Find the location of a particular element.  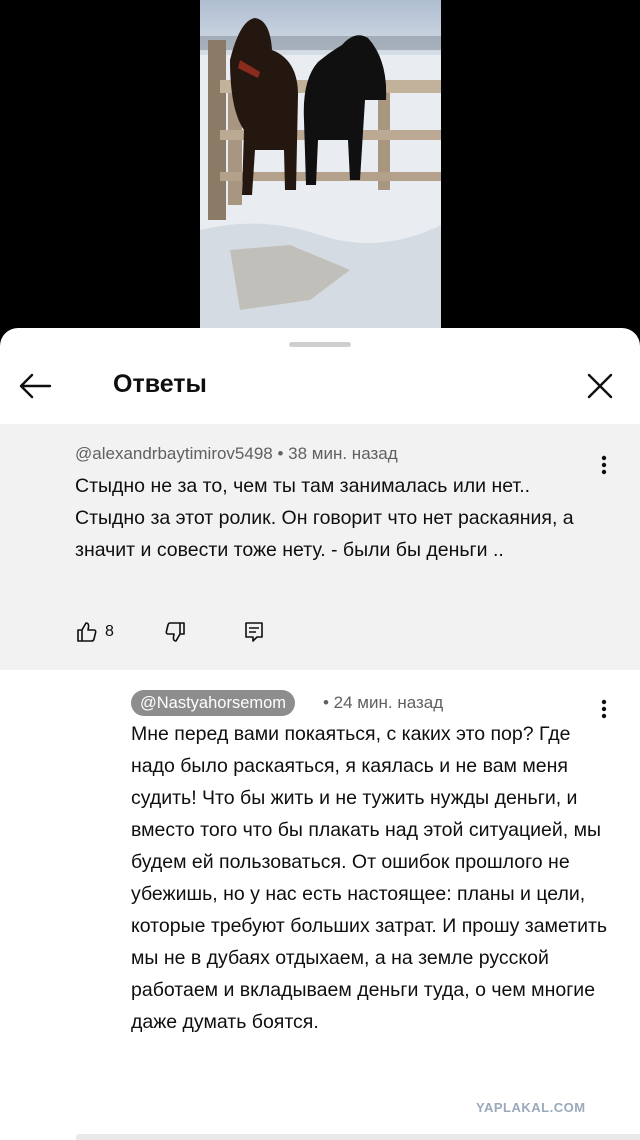

close-button is located at coordinates (604, 386).